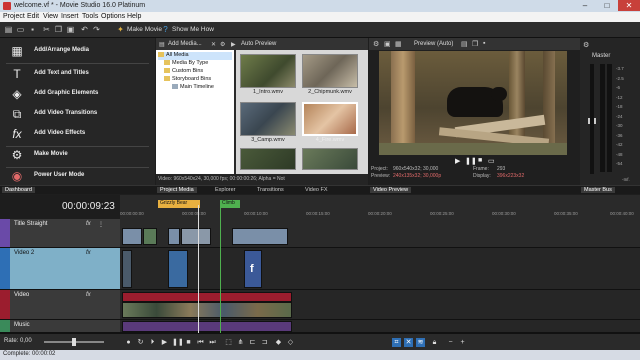  I want to click on play-icon: ▶, so click(457, 161).